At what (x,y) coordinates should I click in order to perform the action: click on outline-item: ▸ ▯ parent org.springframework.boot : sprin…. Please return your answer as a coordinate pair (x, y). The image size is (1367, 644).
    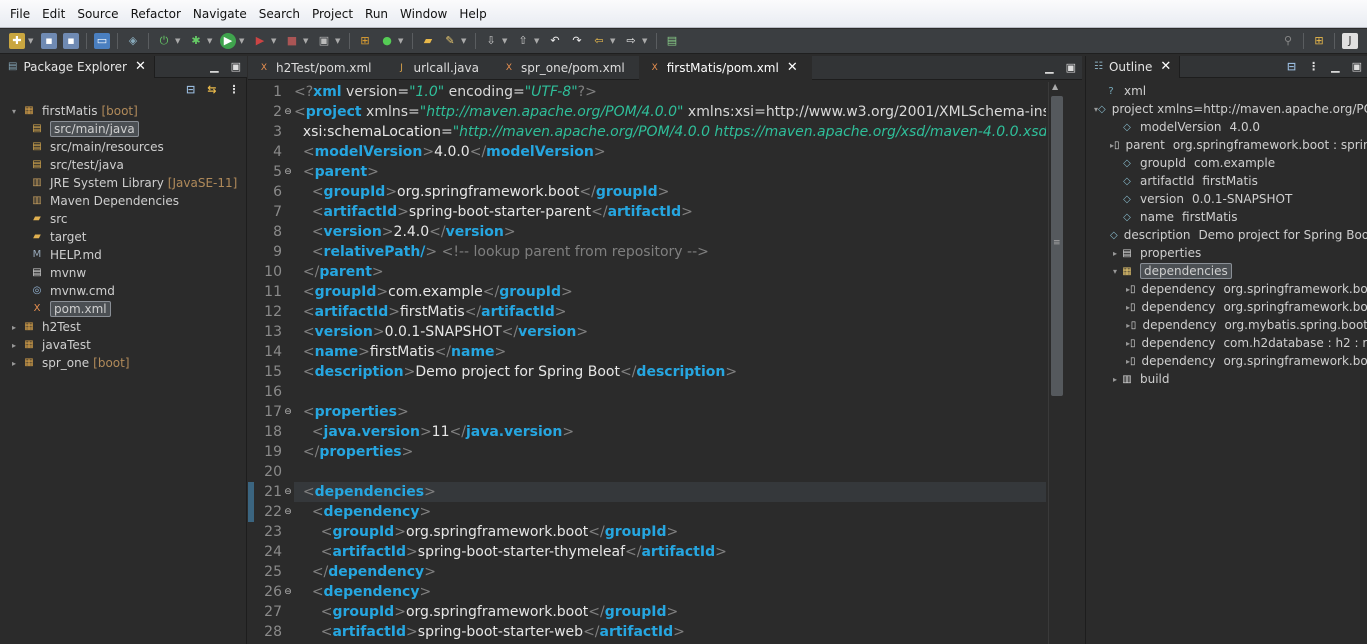
    Looking at the image, I should click on (1226, 145).